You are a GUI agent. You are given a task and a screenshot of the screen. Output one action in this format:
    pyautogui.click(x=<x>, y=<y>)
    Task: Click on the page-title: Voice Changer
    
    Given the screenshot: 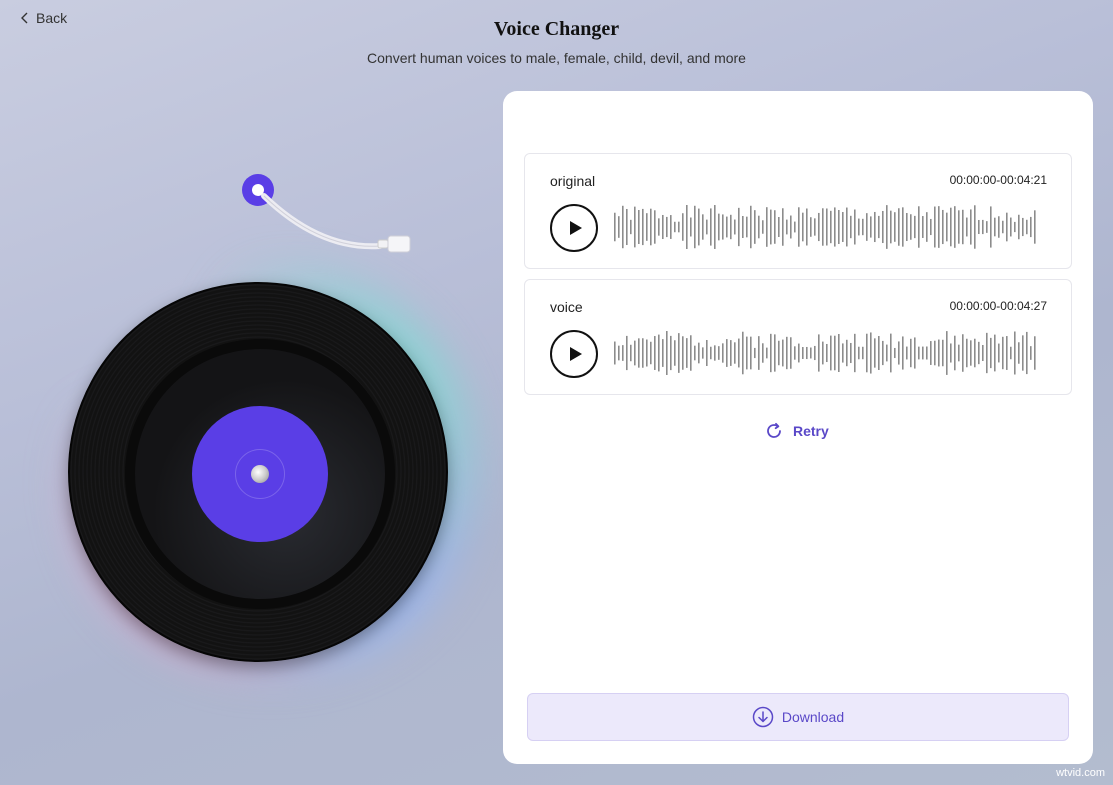 What is the action you would take?
    pyautogui.click(x=556, y=29)
    